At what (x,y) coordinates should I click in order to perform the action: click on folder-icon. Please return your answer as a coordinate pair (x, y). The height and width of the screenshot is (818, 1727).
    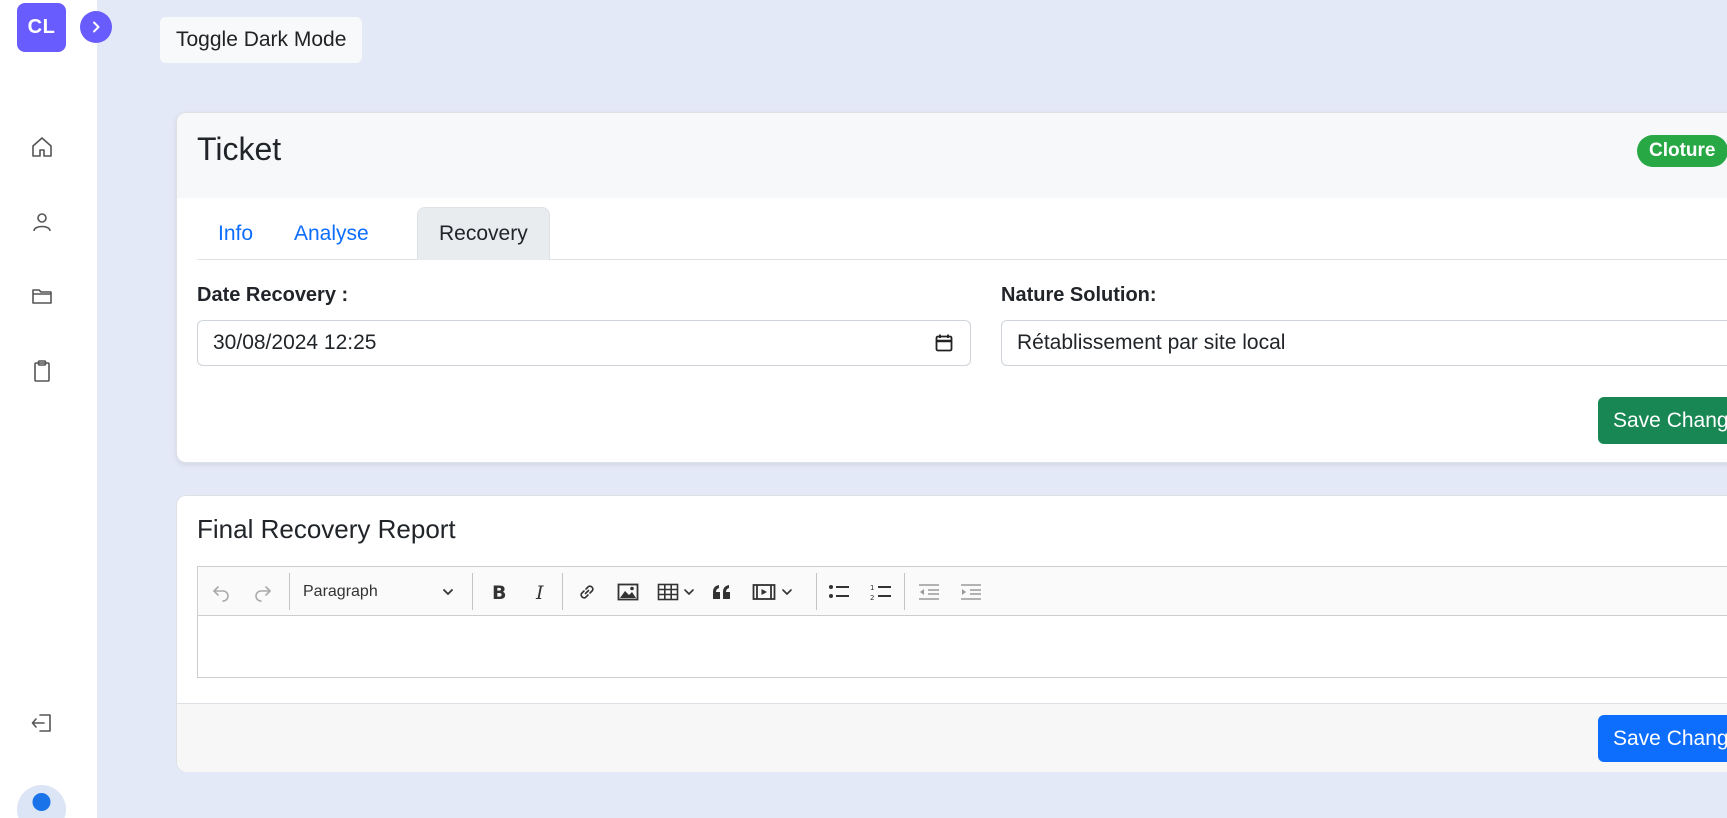
    Looking at the image, I should click on (42, 296).